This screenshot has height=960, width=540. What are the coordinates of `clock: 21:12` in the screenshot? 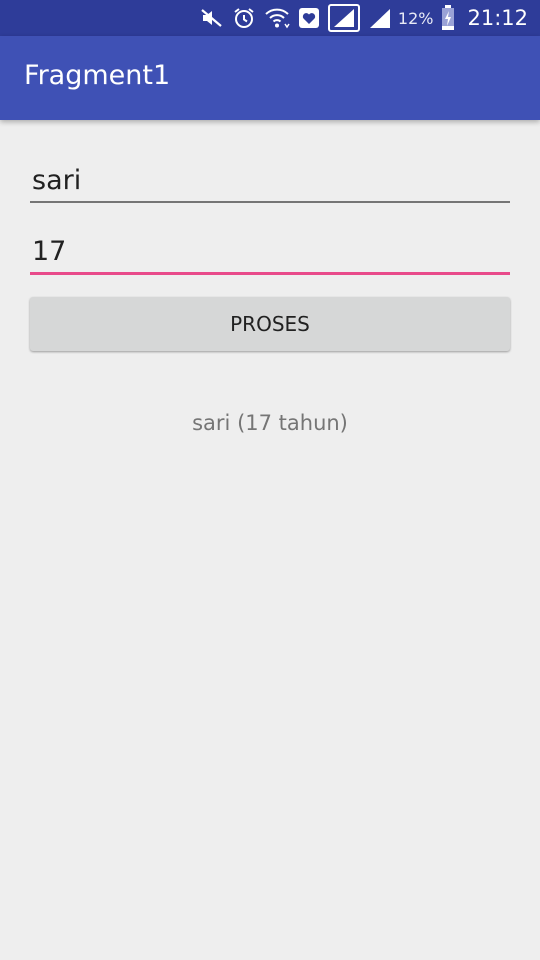 It's located at (497, 18).